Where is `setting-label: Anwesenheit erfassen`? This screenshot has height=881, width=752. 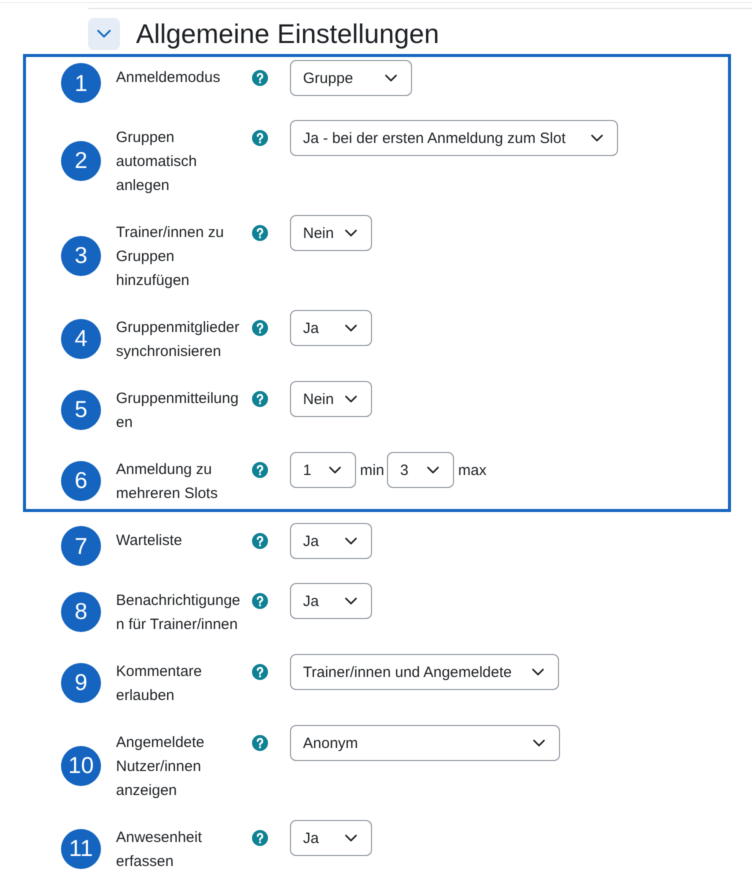 setting-label: Anwesenheit erfassen is located at coordinates (159, 850).